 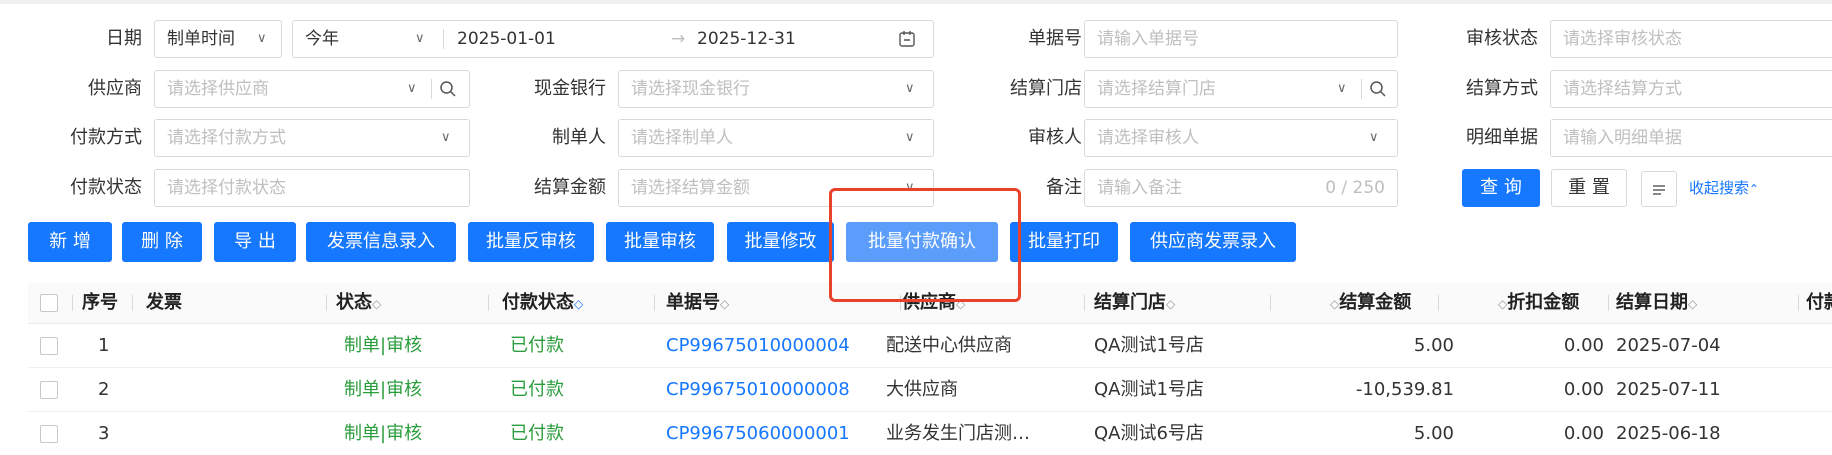 What do you see at coordinates (164, 302) in the screenshot?
I see `header-invoice: 发票` at bounding box center [164, 302].